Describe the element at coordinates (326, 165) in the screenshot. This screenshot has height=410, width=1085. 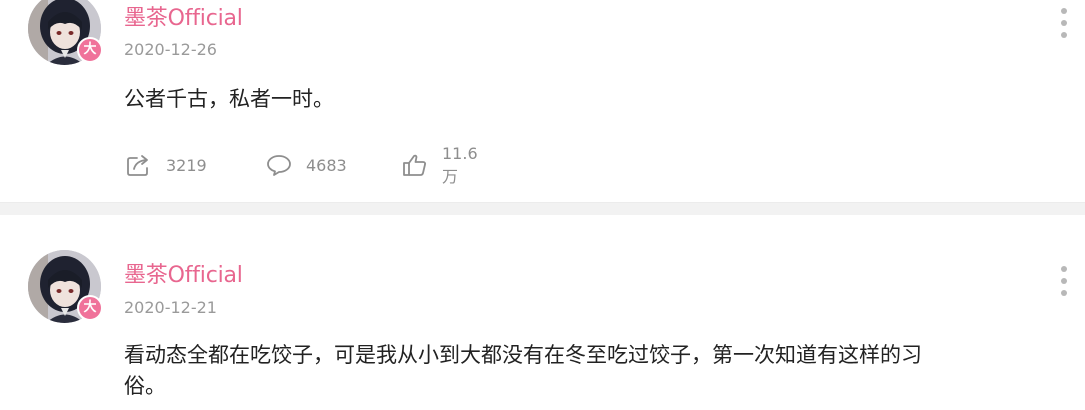
I see `comment-count: 4683` at that location.